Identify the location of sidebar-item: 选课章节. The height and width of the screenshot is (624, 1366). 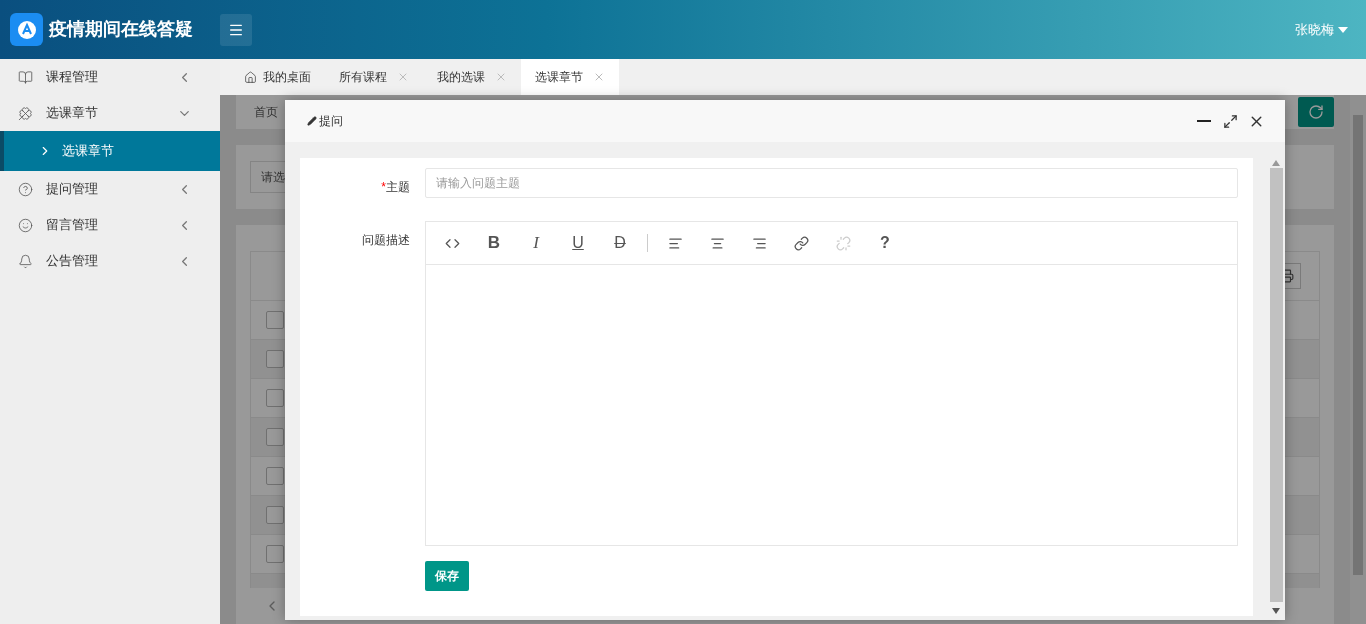
(110, 113).